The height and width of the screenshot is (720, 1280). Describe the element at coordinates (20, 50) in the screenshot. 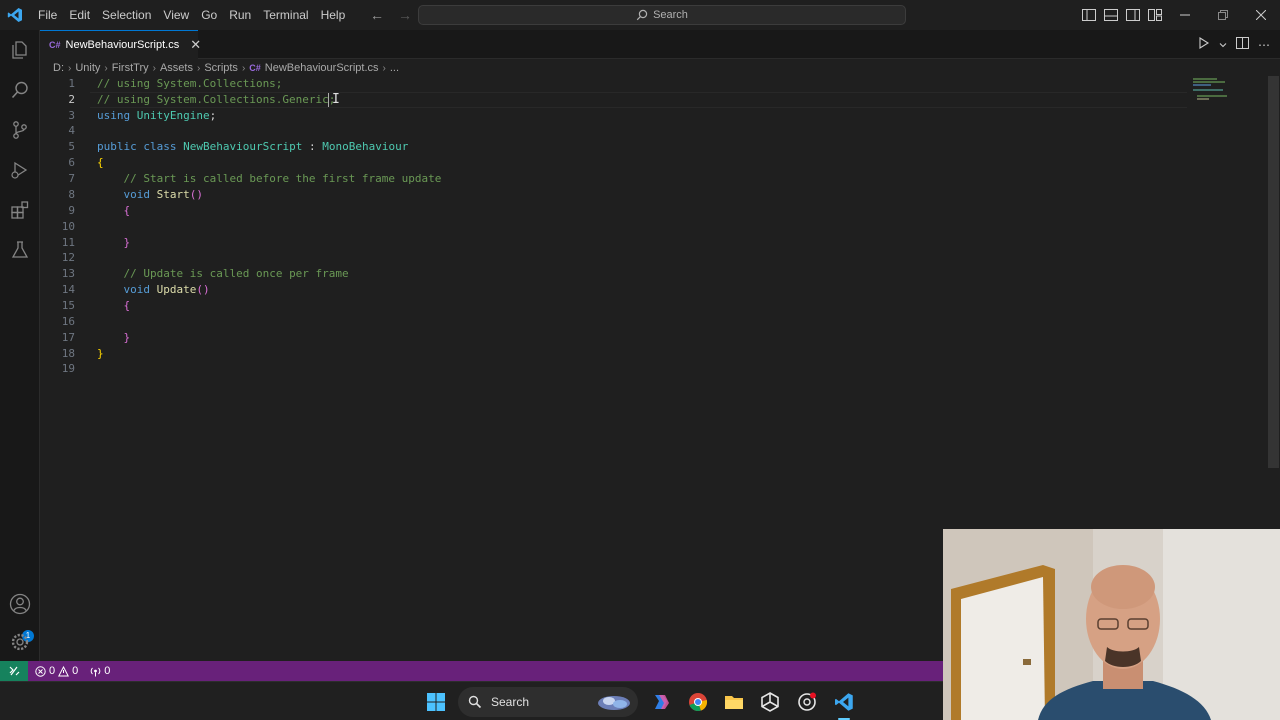

I see `explorer-icon` at that location.